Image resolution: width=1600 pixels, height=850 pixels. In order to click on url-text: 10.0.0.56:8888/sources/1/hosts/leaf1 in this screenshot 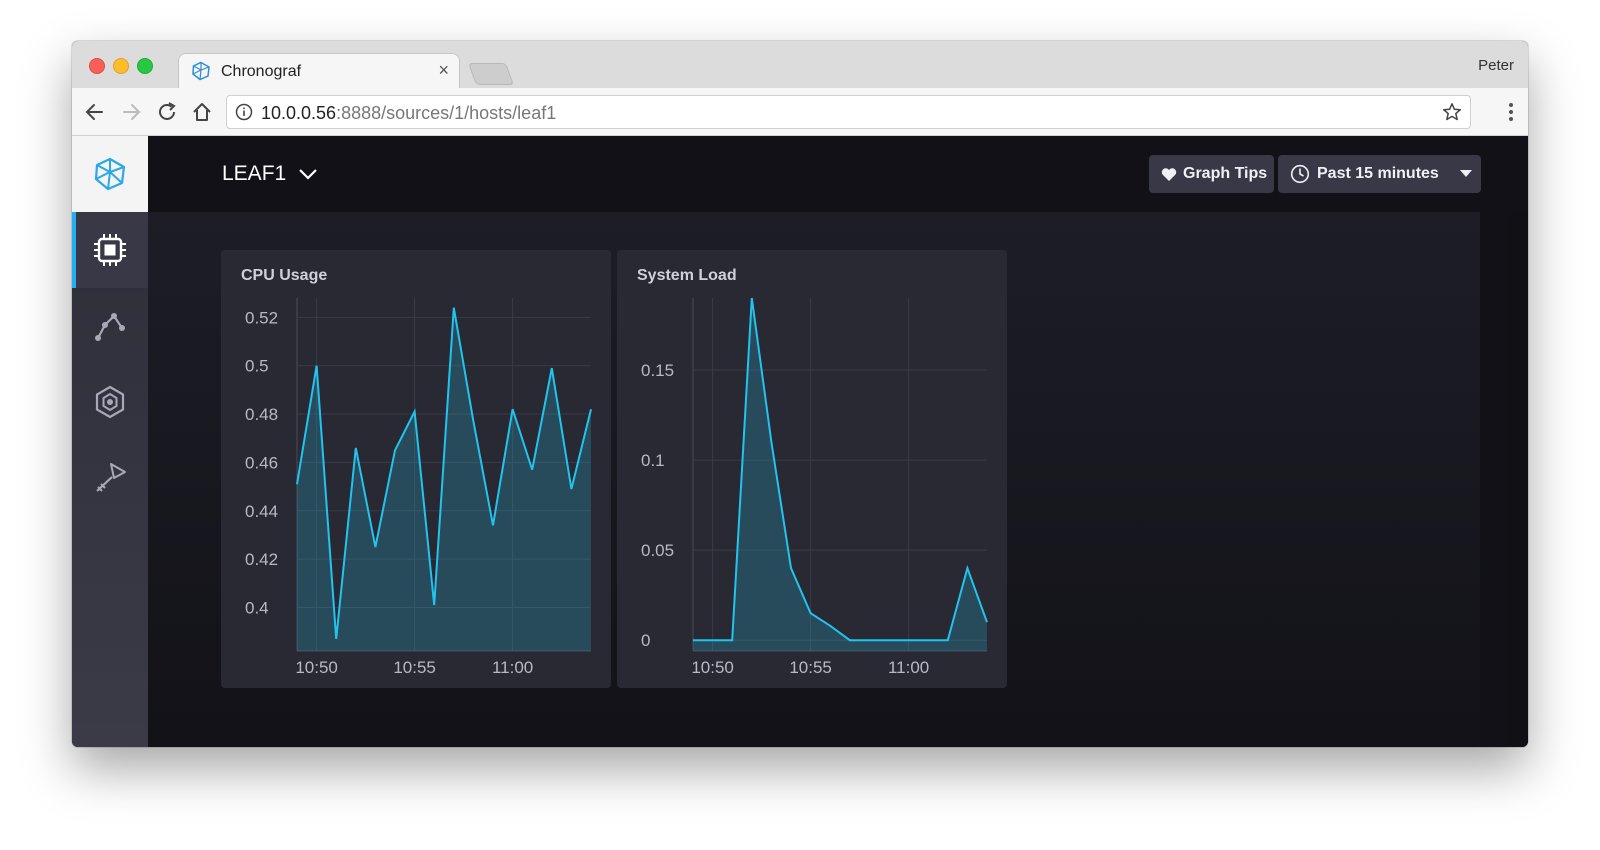, I will do `click(408, 113)`.